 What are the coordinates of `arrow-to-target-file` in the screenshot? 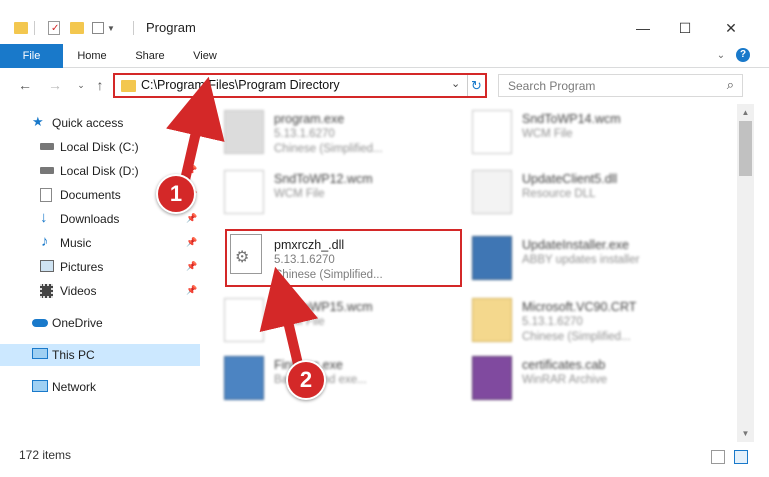 It's located at (289, 317).